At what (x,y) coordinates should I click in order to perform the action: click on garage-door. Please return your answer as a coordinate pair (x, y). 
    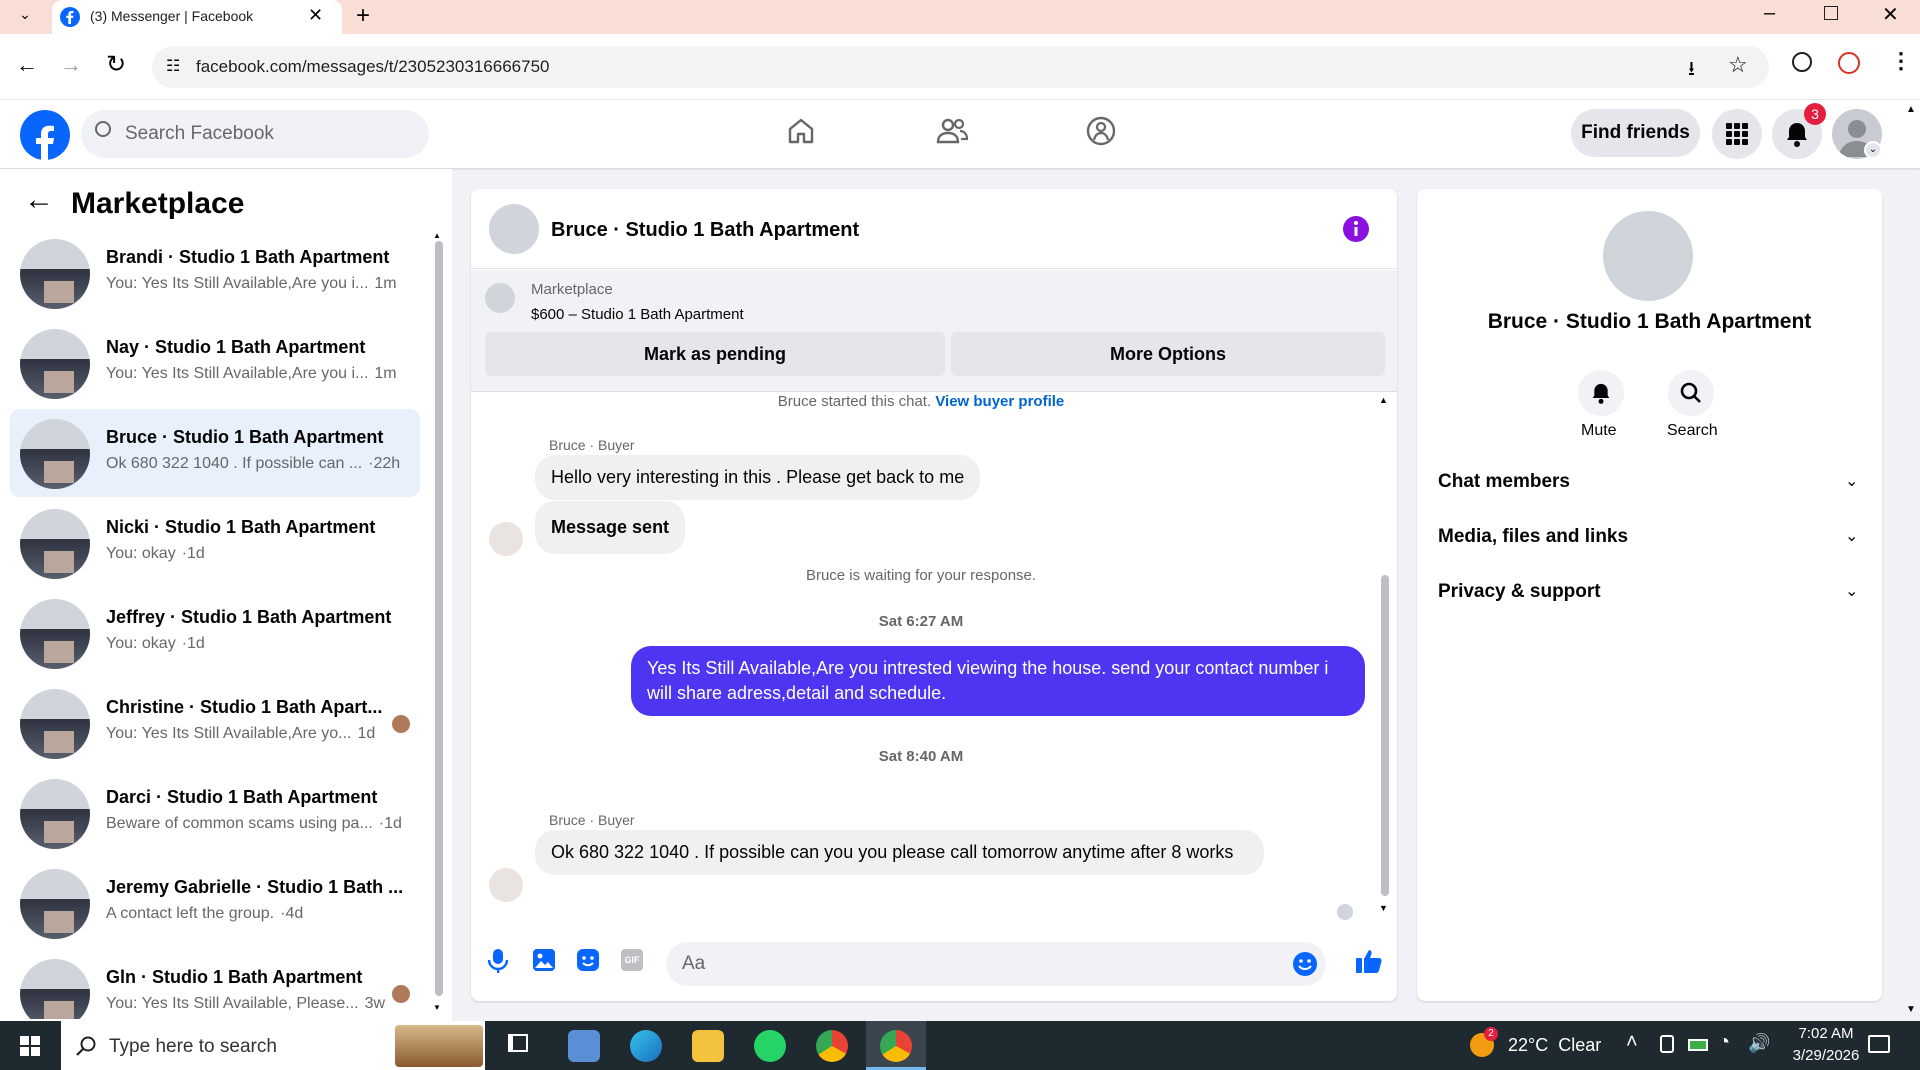
    Looking at the image, I should click on (59, 472).